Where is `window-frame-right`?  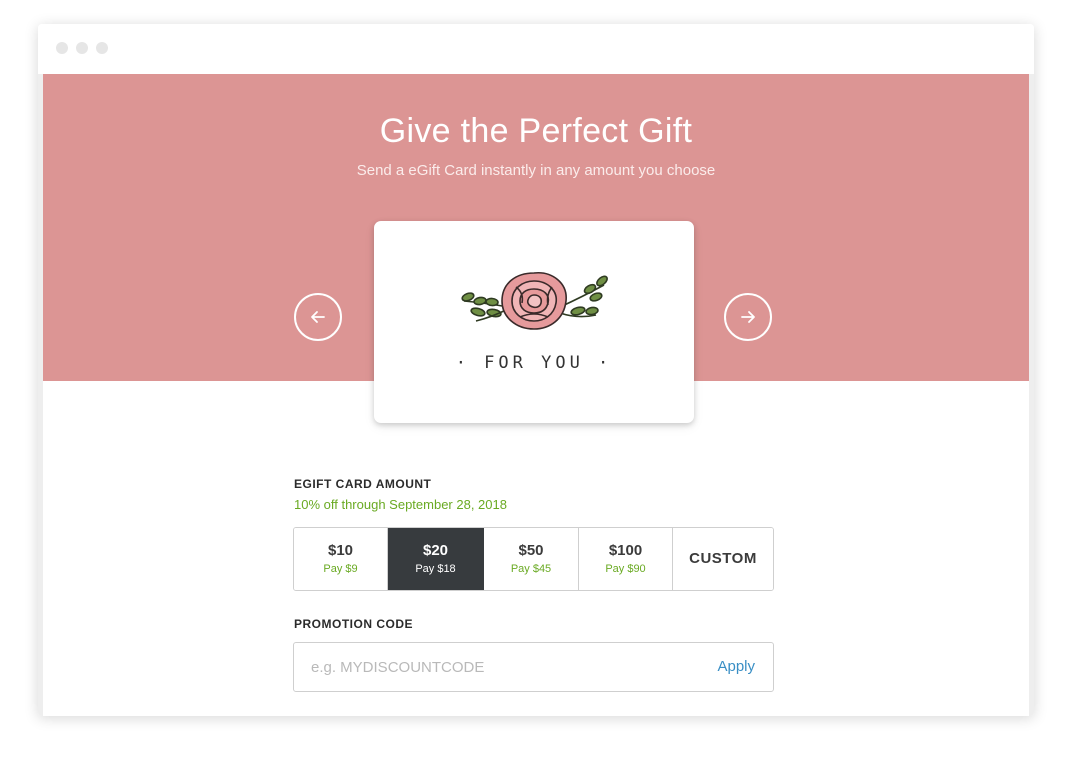
window-frame-right is located at coordinates (1031, 395).